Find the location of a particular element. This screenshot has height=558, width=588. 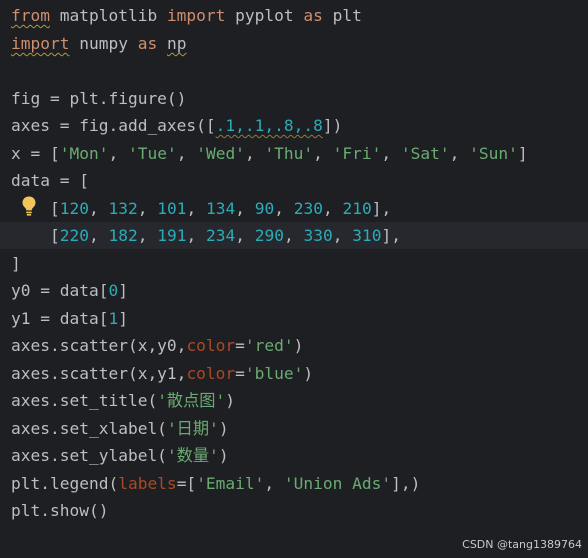

module-name: matplotlib is located at coordinates (108, 15).